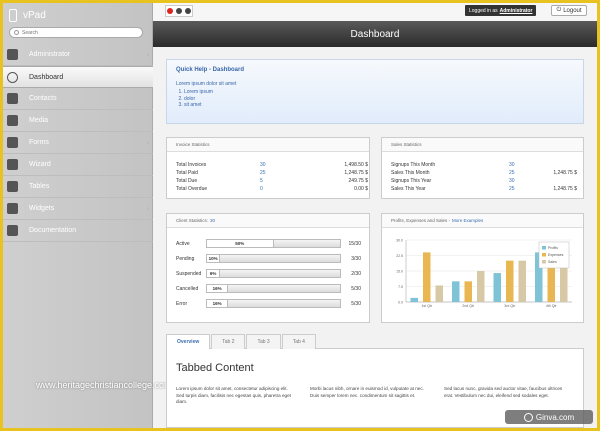 The width and height of the screenshot is (600, 431). Describe the element at coordinates (356, 258) in the screenshot. I see `status-count: 3/30` at that location.